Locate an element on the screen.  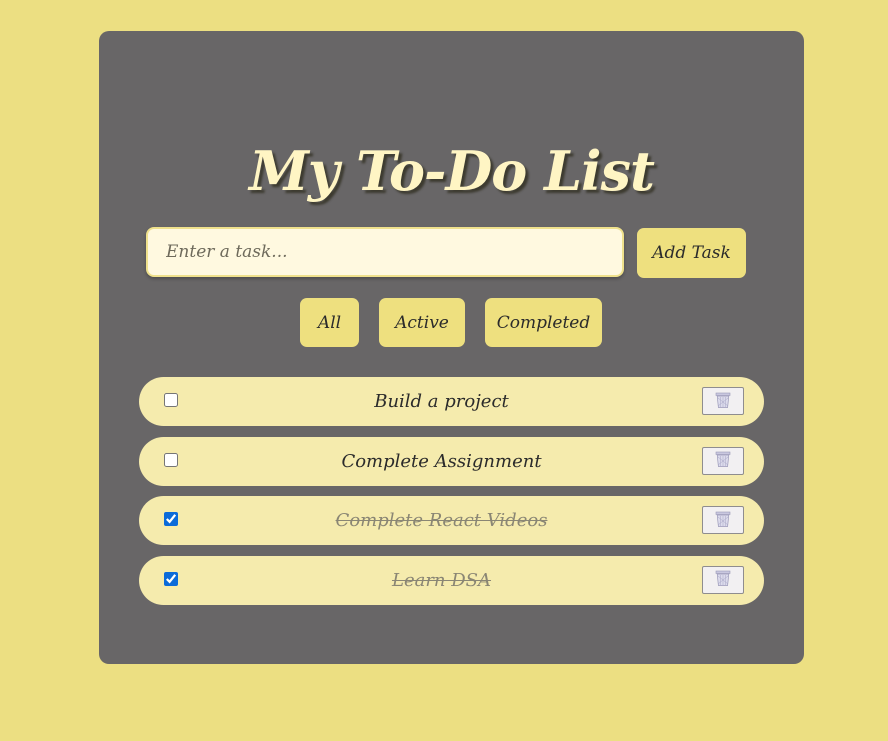
task-text: Build a project is located at coordinates (441, 401).